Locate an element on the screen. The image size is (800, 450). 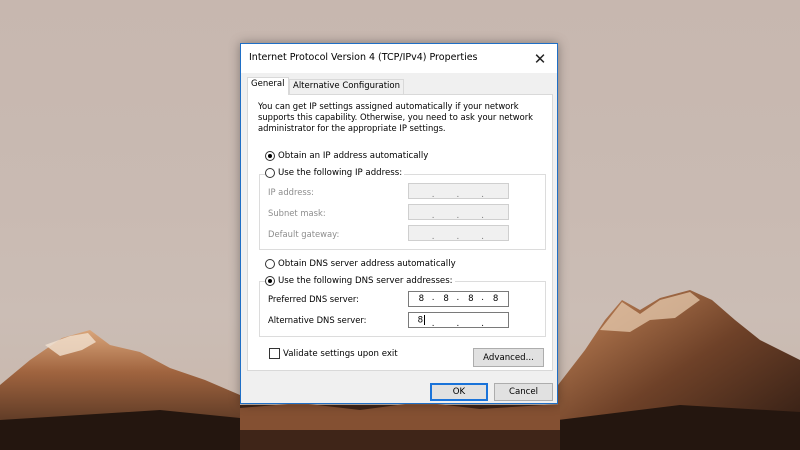
alternative-dns-label: Alternative DNS server: is located at coordinates (317, 320).